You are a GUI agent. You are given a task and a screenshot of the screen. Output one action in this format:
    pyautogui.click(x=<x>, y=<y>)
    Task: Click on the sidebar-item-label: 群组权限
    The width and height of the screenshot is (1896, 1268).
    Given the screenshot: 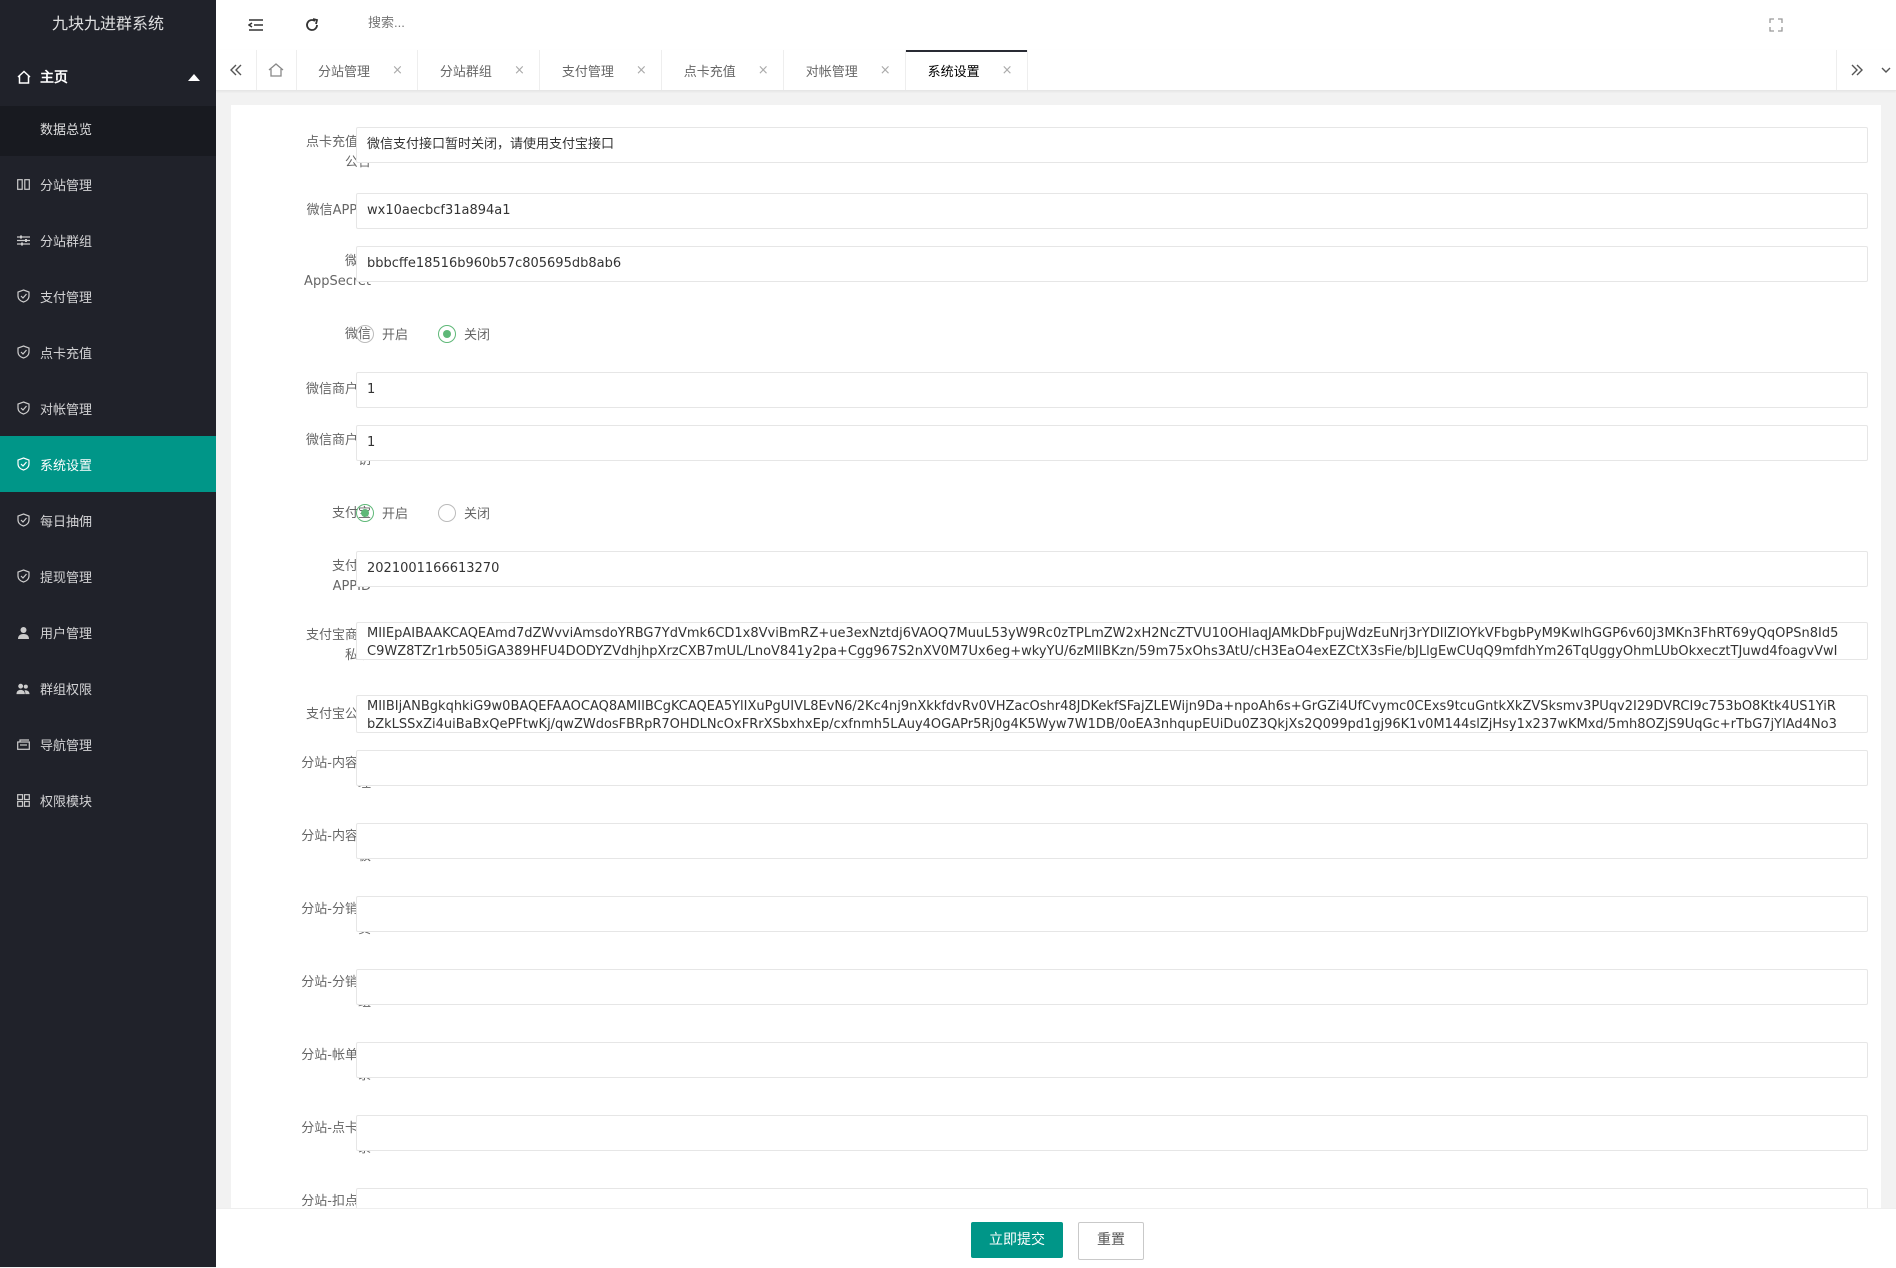 What is the action you would take?
    pyautogui.click(x=66, y=690)
    